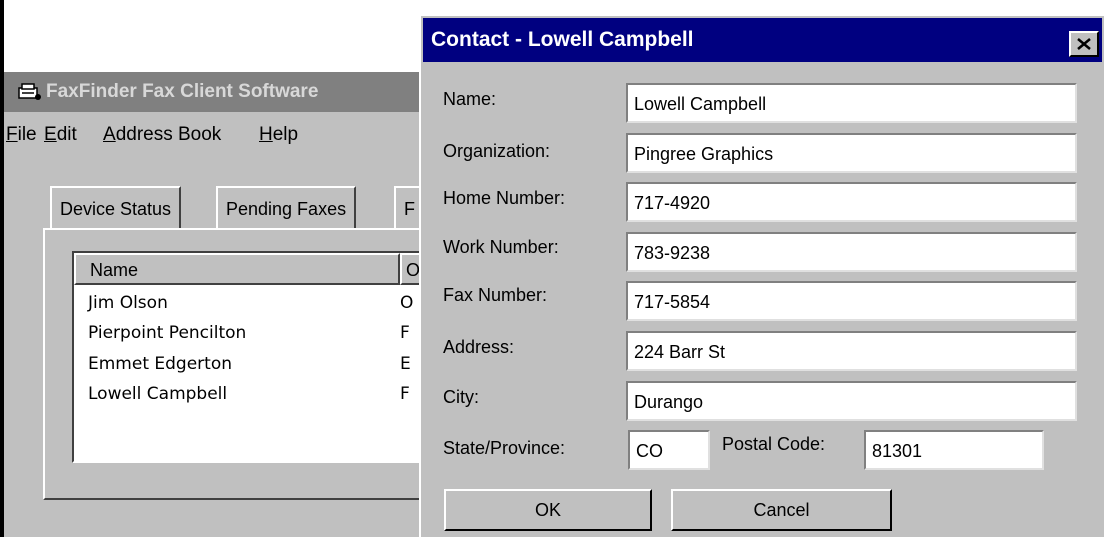  I want to click on list-item: Emmet Edgerton, so click(160, 364).